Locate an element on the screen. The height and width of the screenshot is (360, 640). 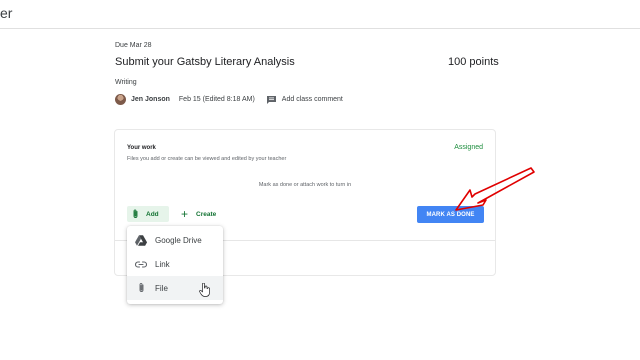
assignment-title: Submit your Gatsby Literary Analysis is located at coordinates (205, 62).